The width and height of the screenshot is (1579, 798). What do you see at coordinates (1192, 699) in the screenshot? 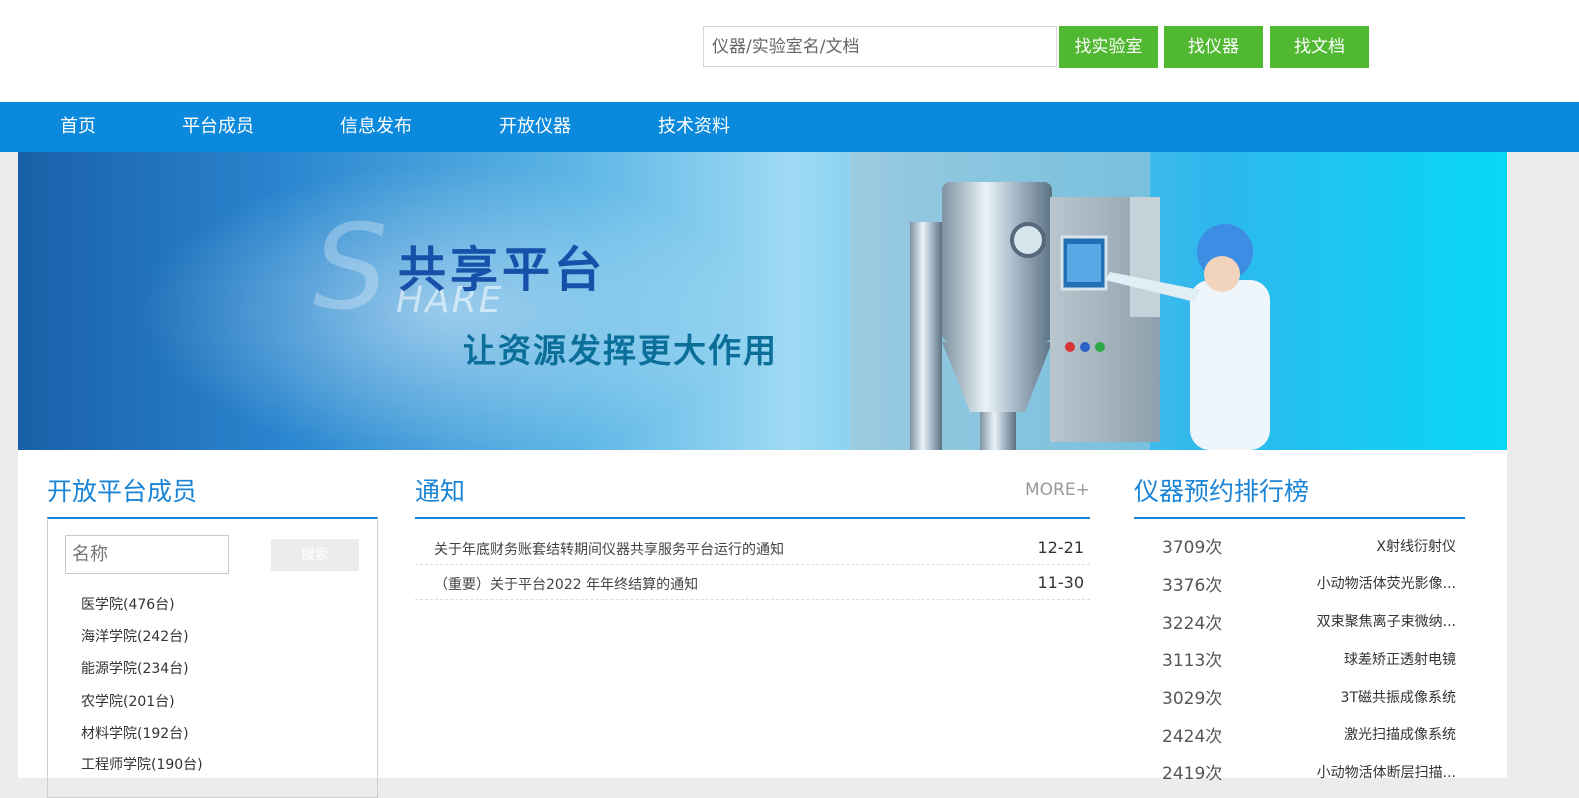
I see `rank-count: 3029次` at bounding box center [1192, 699].